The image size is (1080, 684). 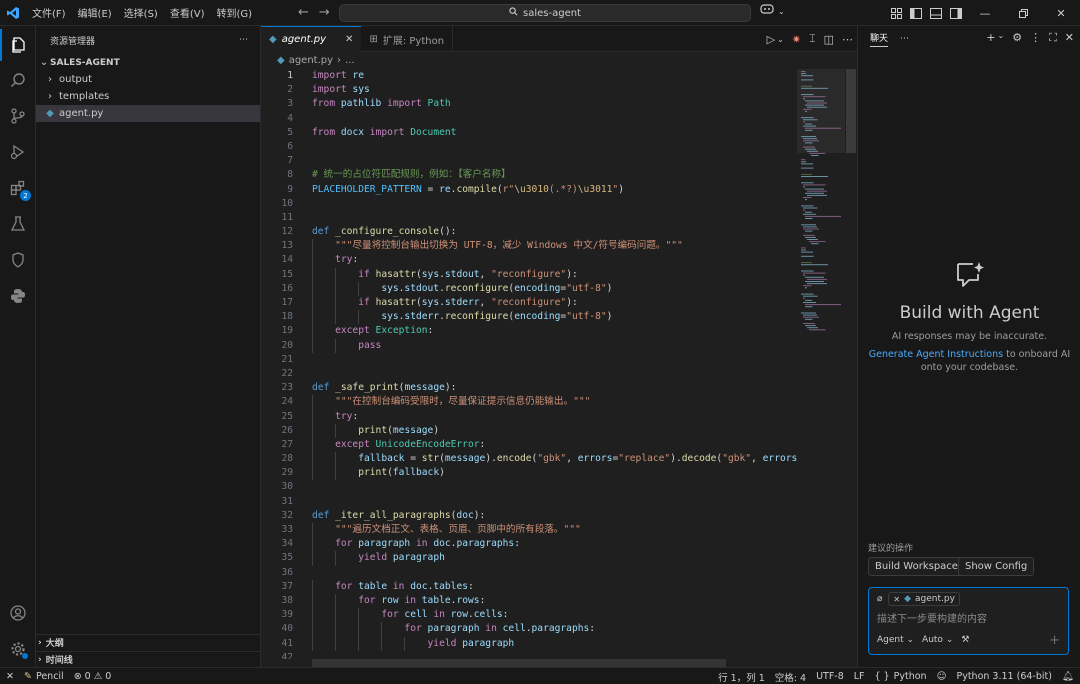 What do you see at coordinates (529, 530) in the screenshot?
I see `code-line: 33 """遍历文档正文、表格、页眉、页脚中的所有段落。"""` at bounding box center [529, 530].